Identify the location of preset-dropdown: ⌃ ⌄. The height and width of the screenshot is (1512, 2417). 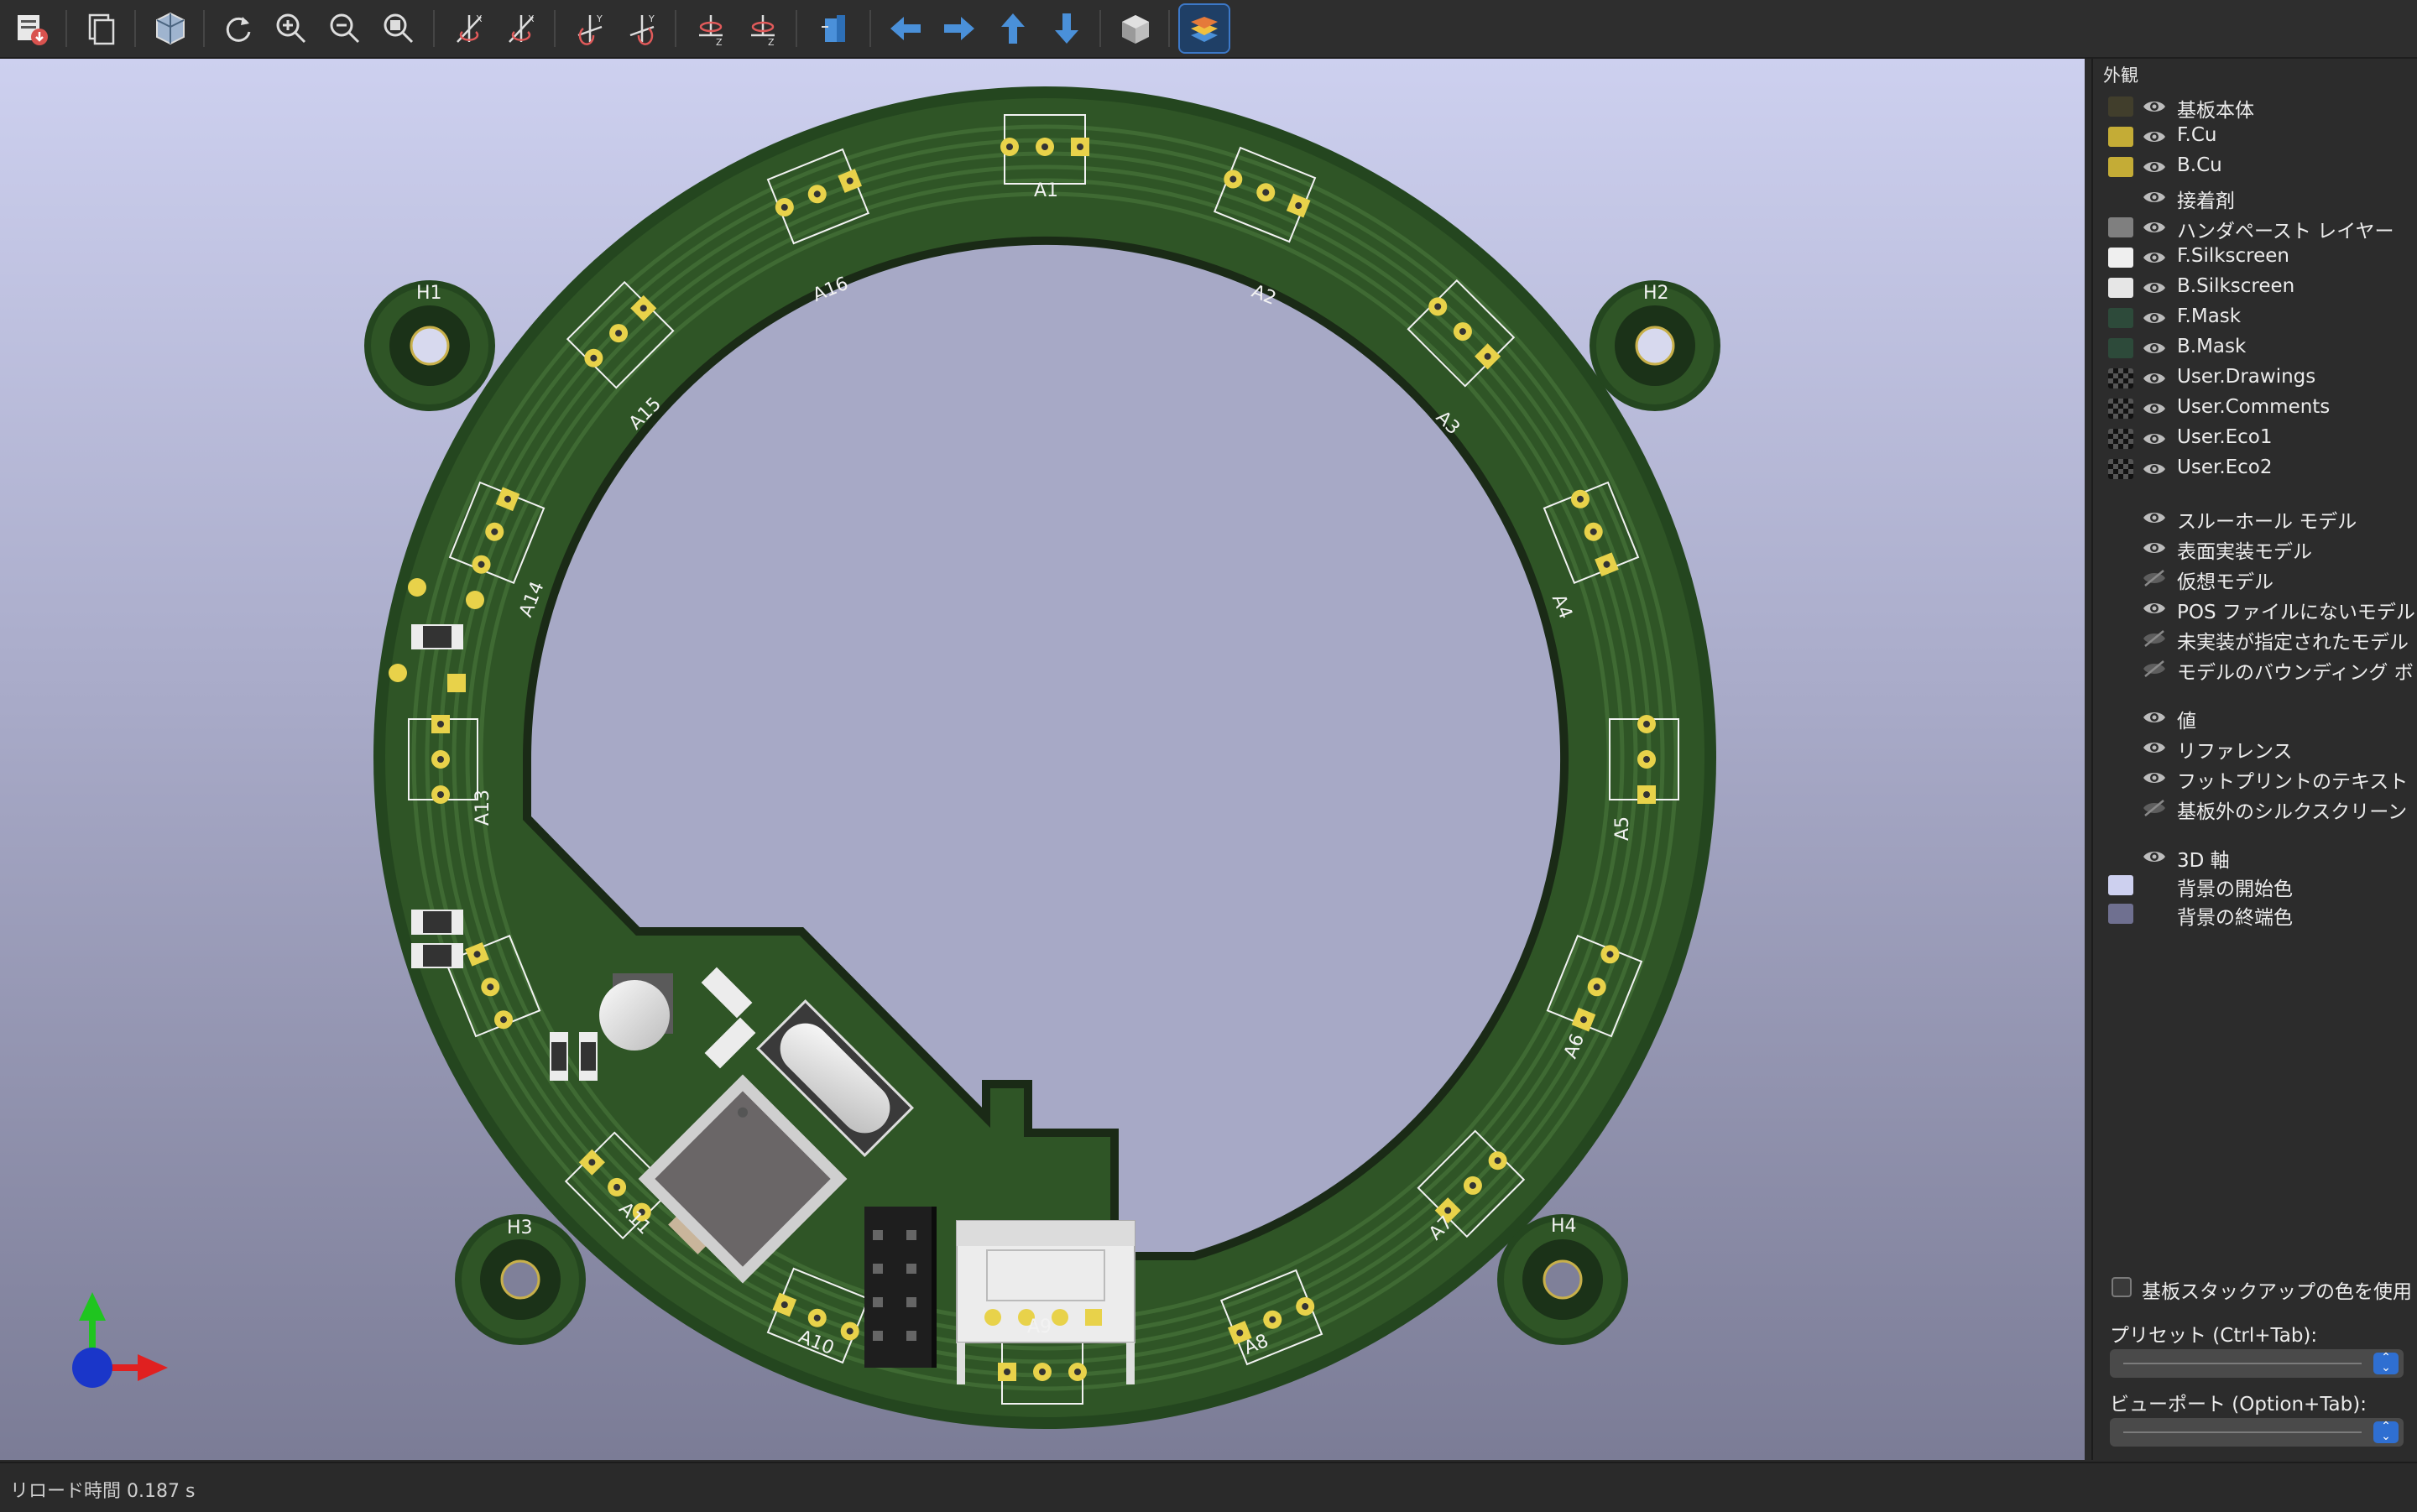
(2257, 1363).